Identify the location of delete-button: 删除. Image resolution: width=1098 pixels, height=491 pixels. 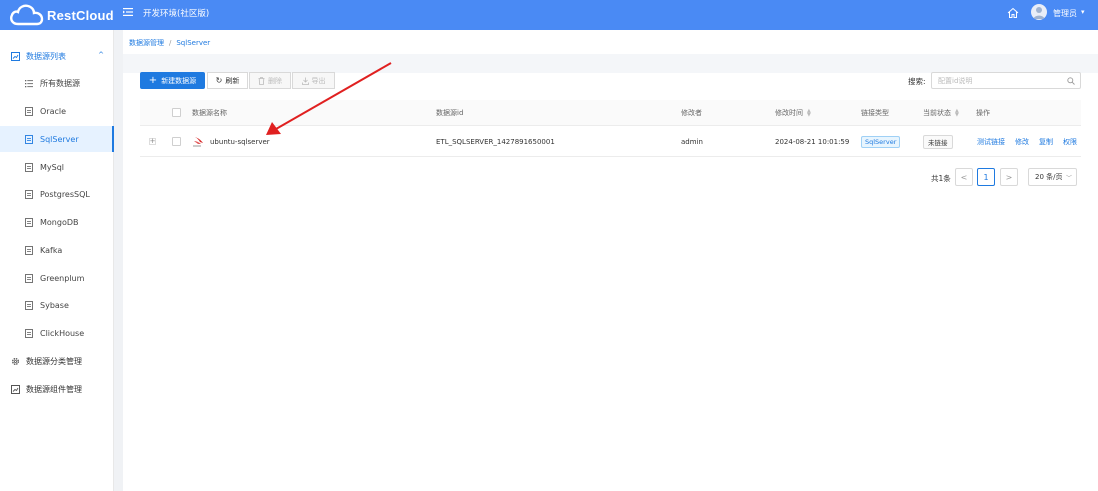
(270, 80).